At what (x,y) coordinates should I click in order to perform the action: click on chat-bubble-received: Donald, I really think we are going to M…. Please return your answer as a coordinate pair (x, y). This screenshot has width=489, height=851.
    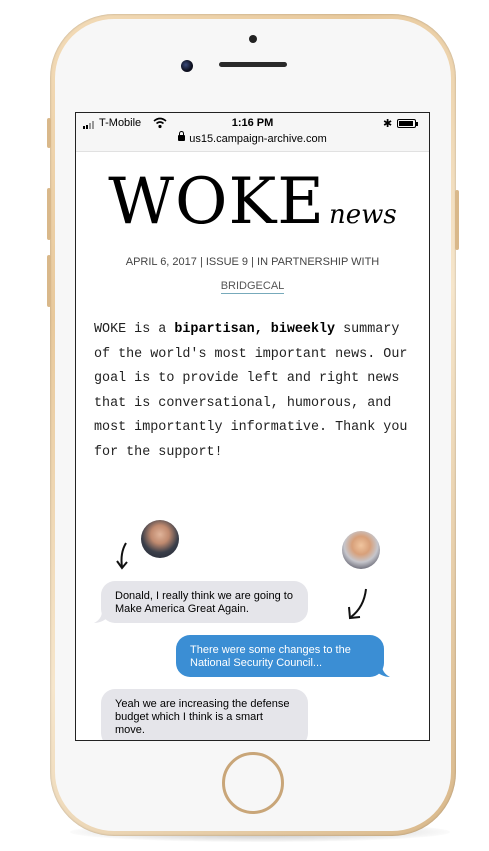
    Looking at the image, I should click on (204, 602).